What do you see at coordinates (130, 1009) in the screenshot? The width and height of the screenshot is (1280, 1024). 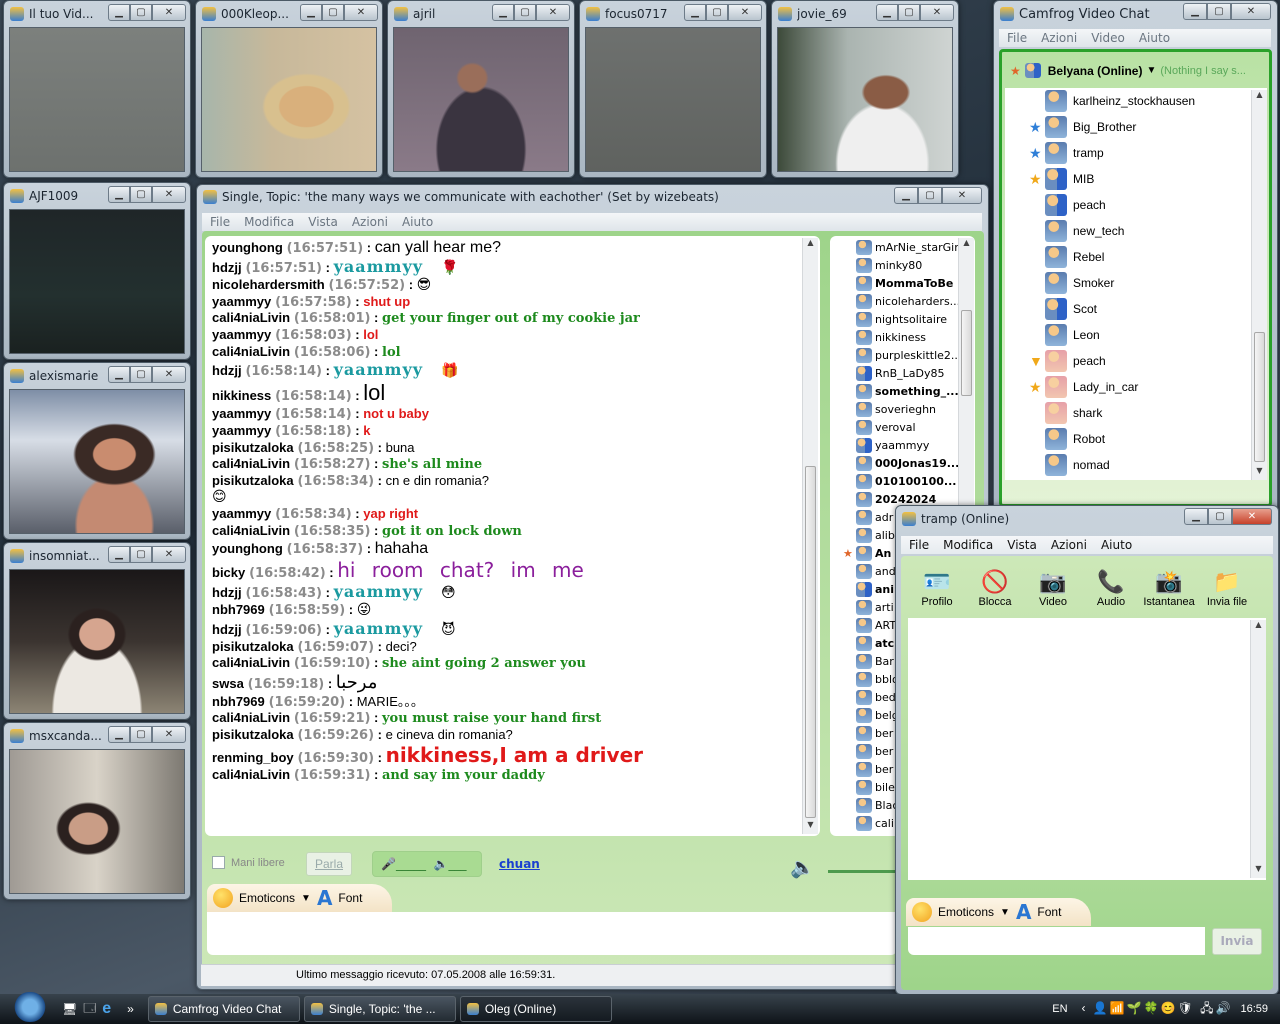 I see `quicklaunch-overflow-icon: »` at bounding box center [130, 1009].